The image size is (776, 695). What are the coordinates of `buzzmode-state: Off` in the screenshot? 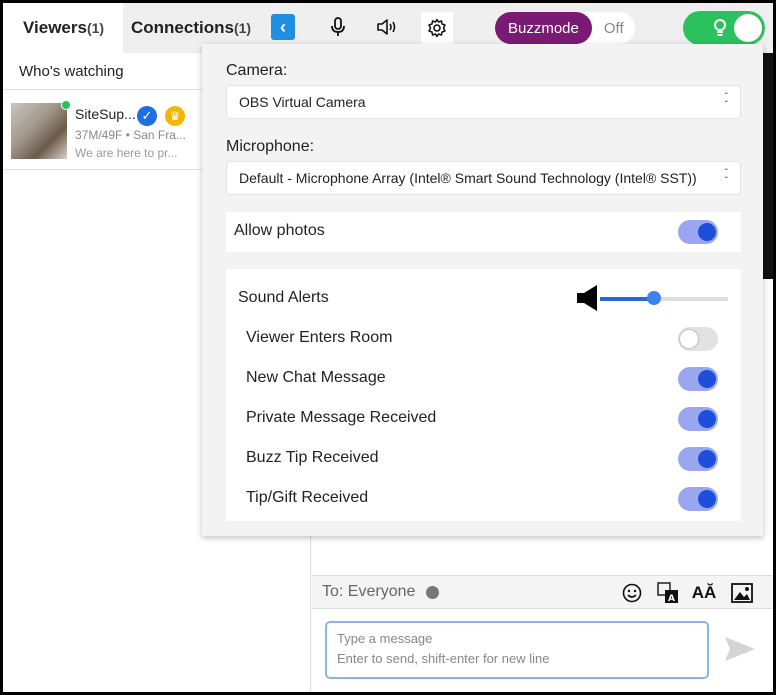 It's located at (613, 28).